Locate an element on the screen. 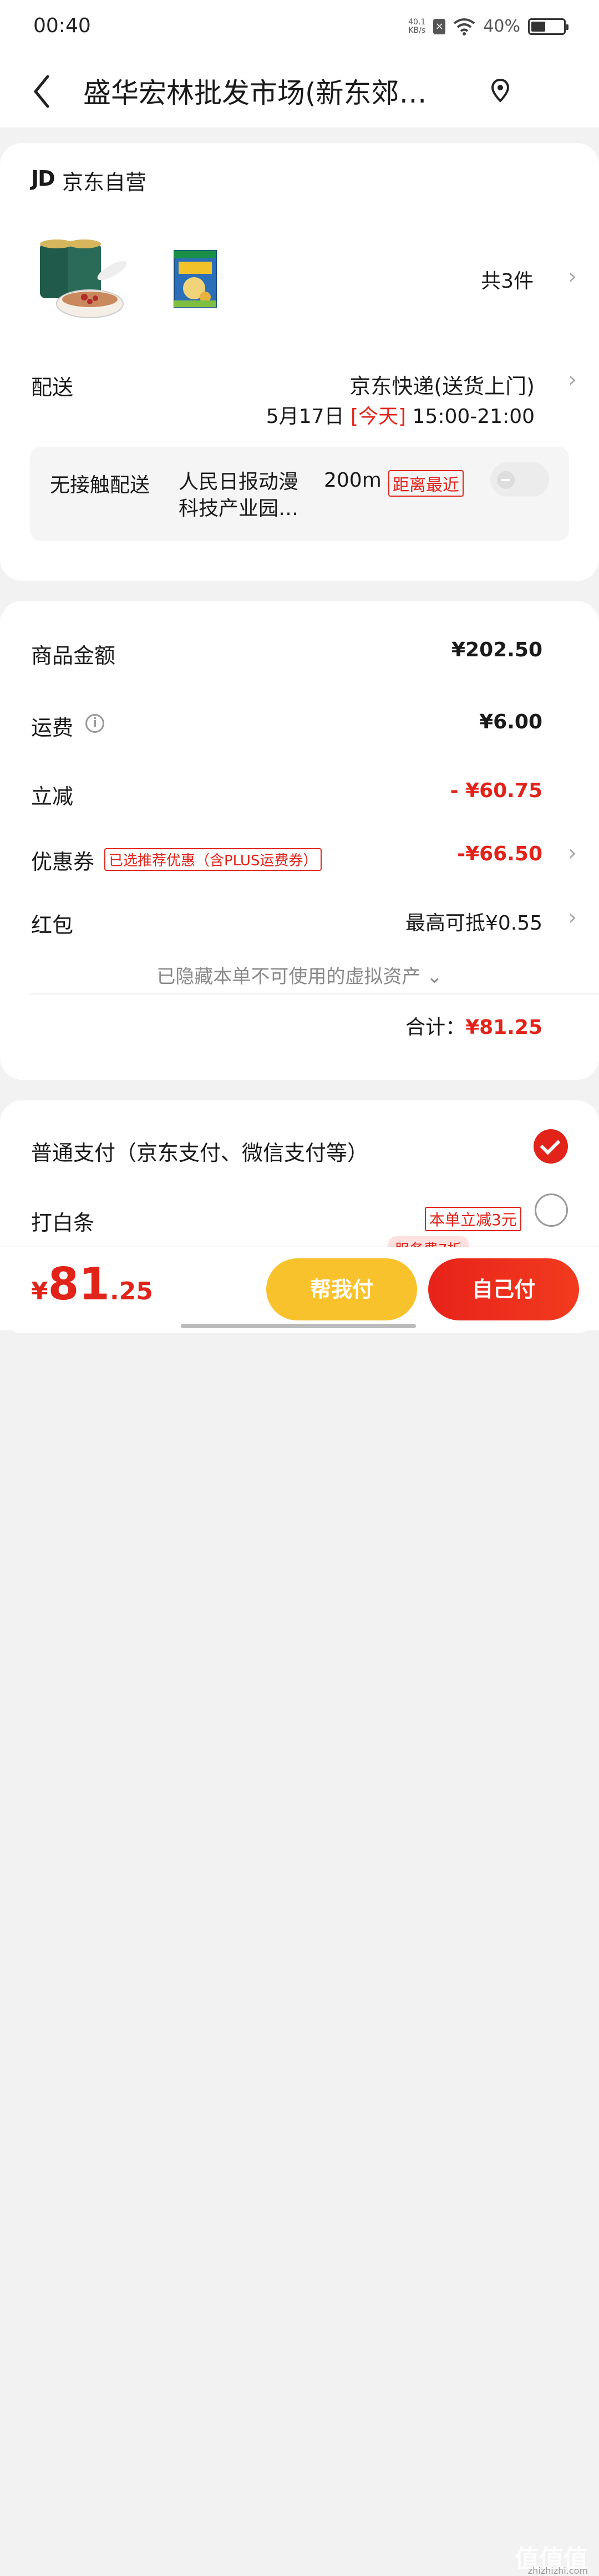 Image resolution: width=599 pixels, height=2576 pixels. discount-label: 立减 is located at coordinates (52, 796).